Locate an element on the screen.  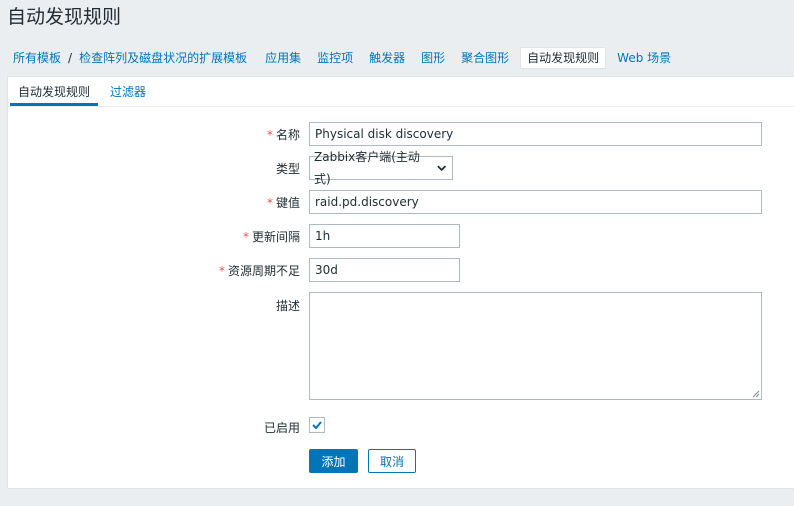
nav-all-templates: 所有模板 is located at coordinates (37, 58).